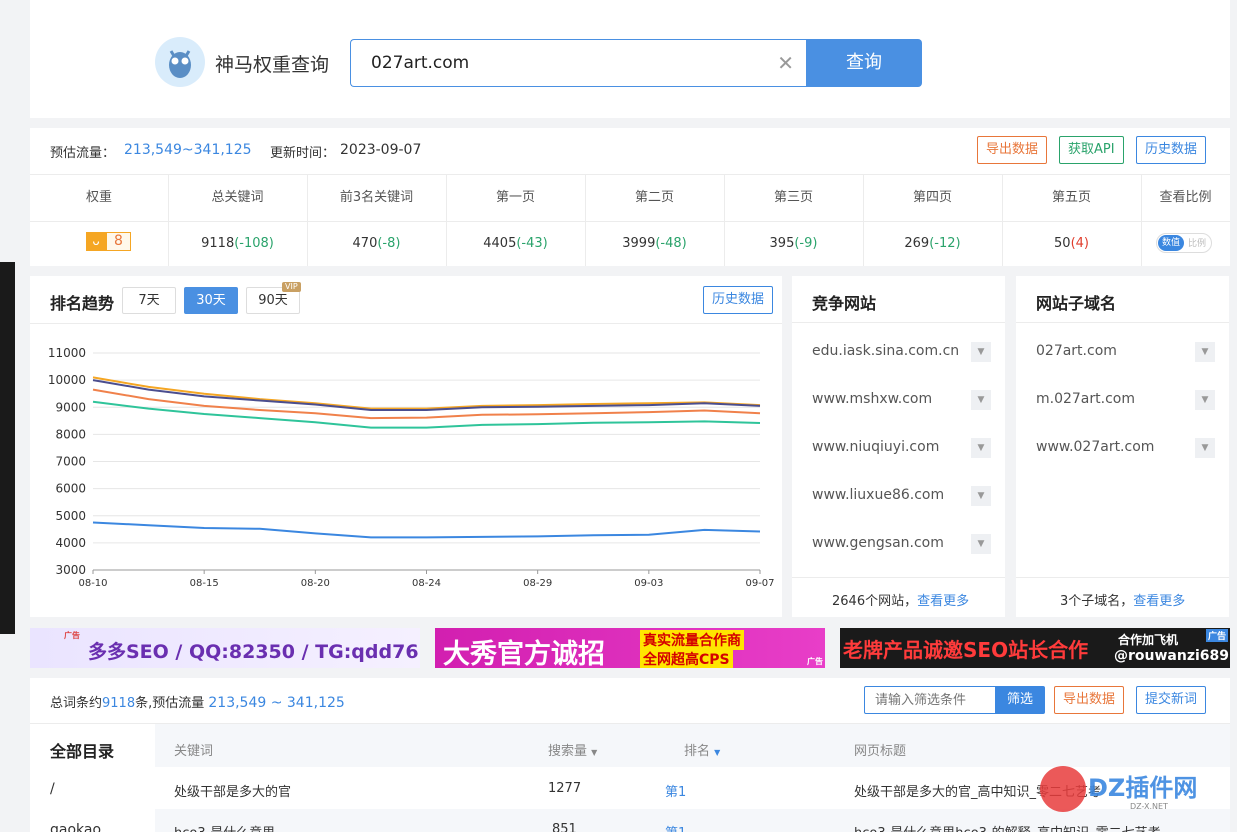 The height and width of the screenshot is (832, 1237). I want to click on x-tick-label: 08-24, so click(426, 583).